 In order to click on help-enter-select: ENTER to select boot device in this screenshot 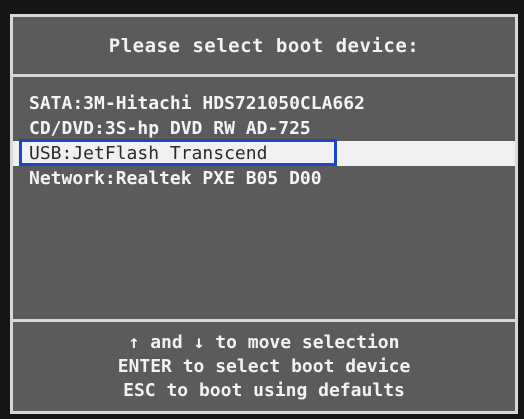, I will do `click(264, 366)`.